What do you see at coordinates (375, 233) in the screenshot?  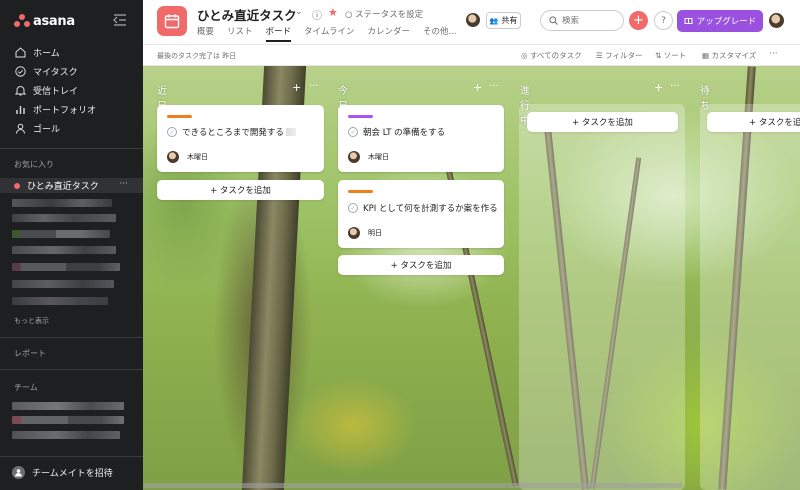 I see `due-date: 明日` at bounding box center [375, 233].